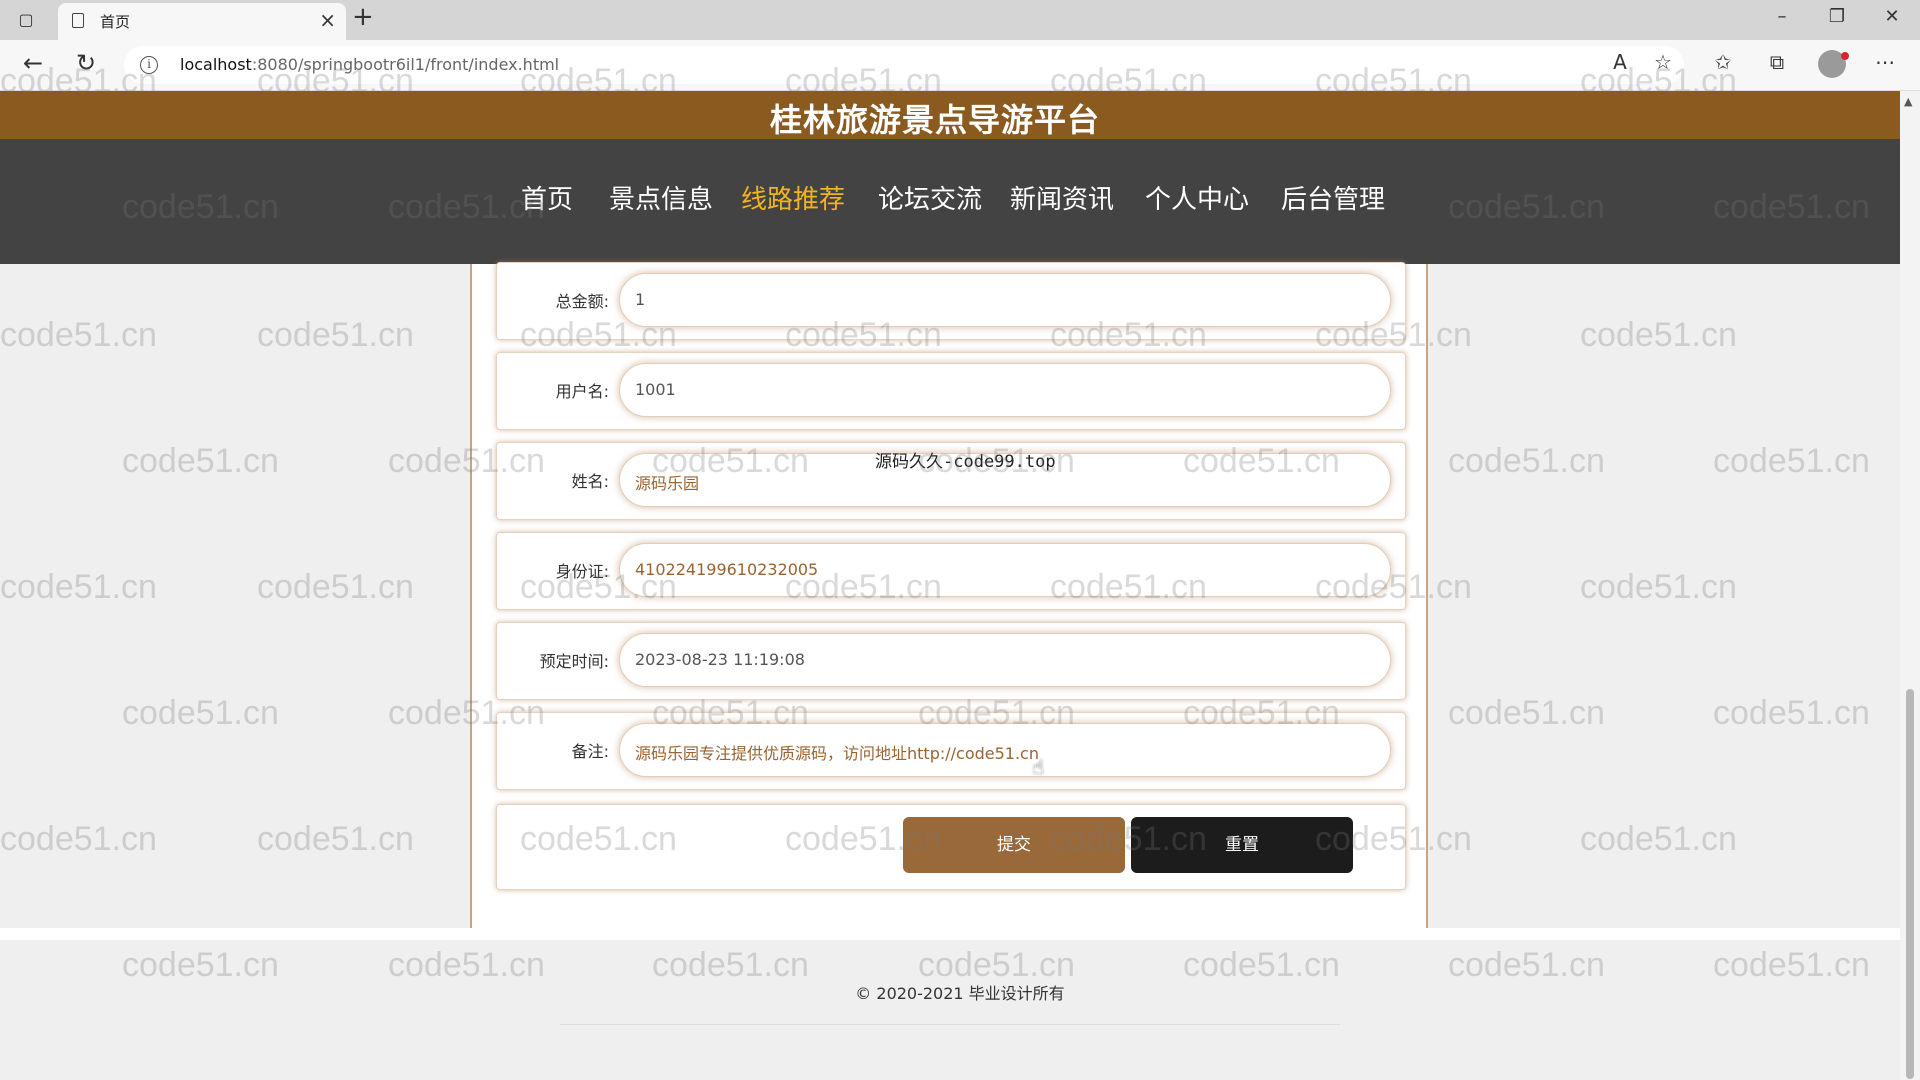 The width and height of the screenshot is (1920, 1080). Describe the element at coordinates (1005, 300) in the screenshot. I see `total-amount-input: 1` at that location.